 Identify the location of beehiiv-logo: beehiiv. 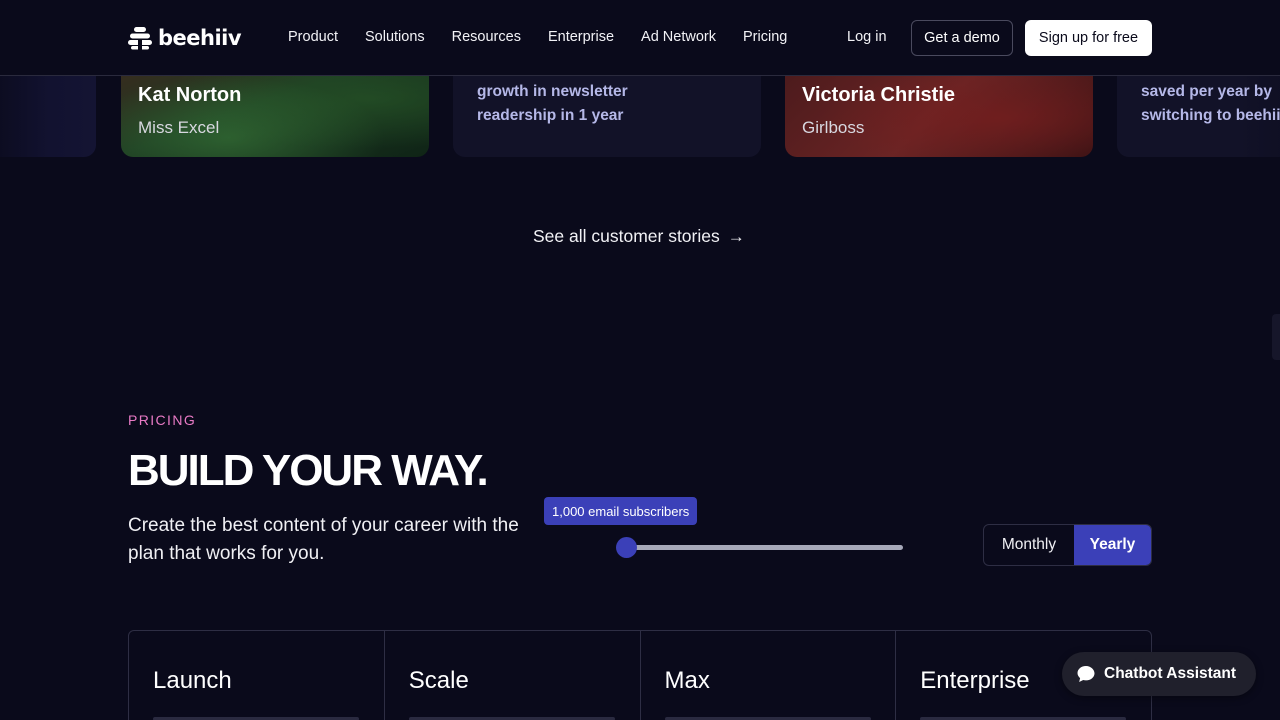
(185, 38).